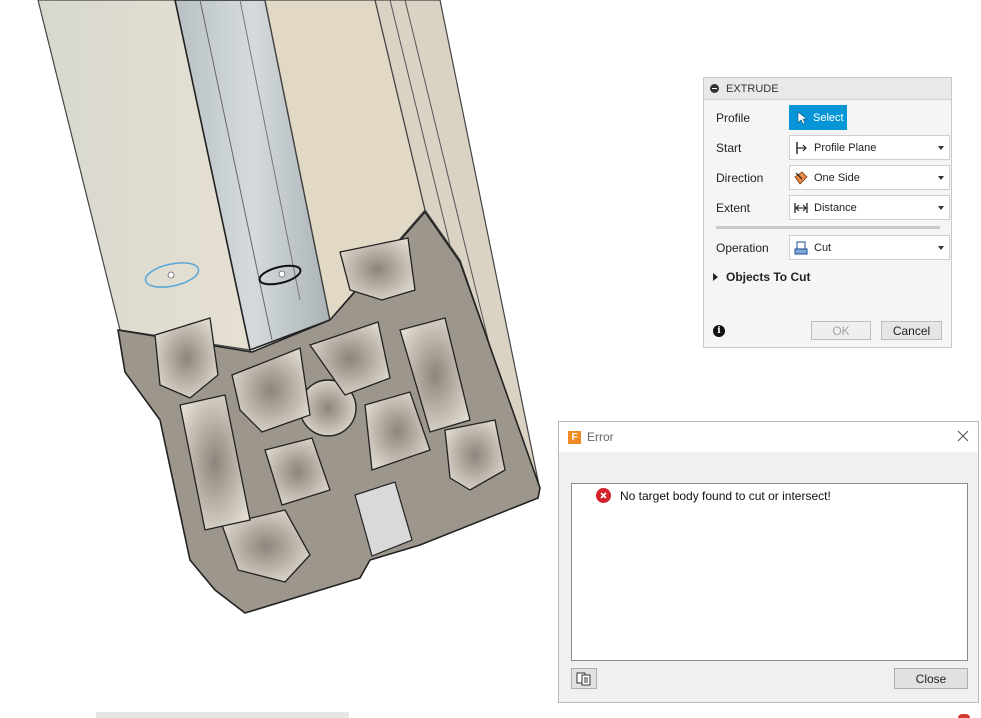  I want to click on start-dropdown: Profile Plane, so click(869, 147).